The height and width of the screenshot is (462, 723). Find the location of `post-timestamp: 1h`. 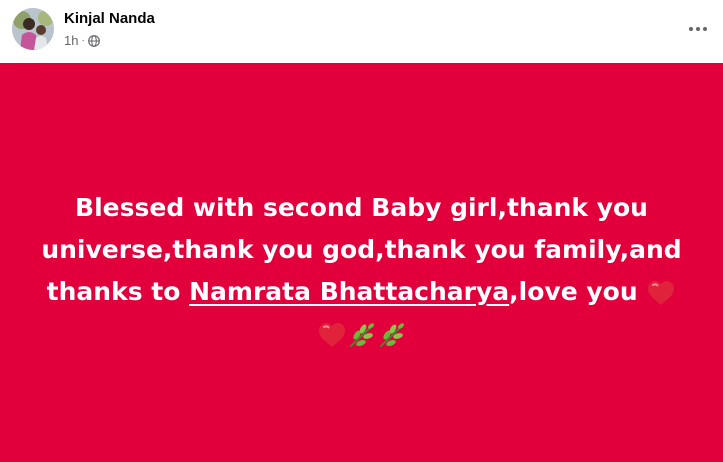

post-timestamp: 1h is located at coordinates (71, 40).